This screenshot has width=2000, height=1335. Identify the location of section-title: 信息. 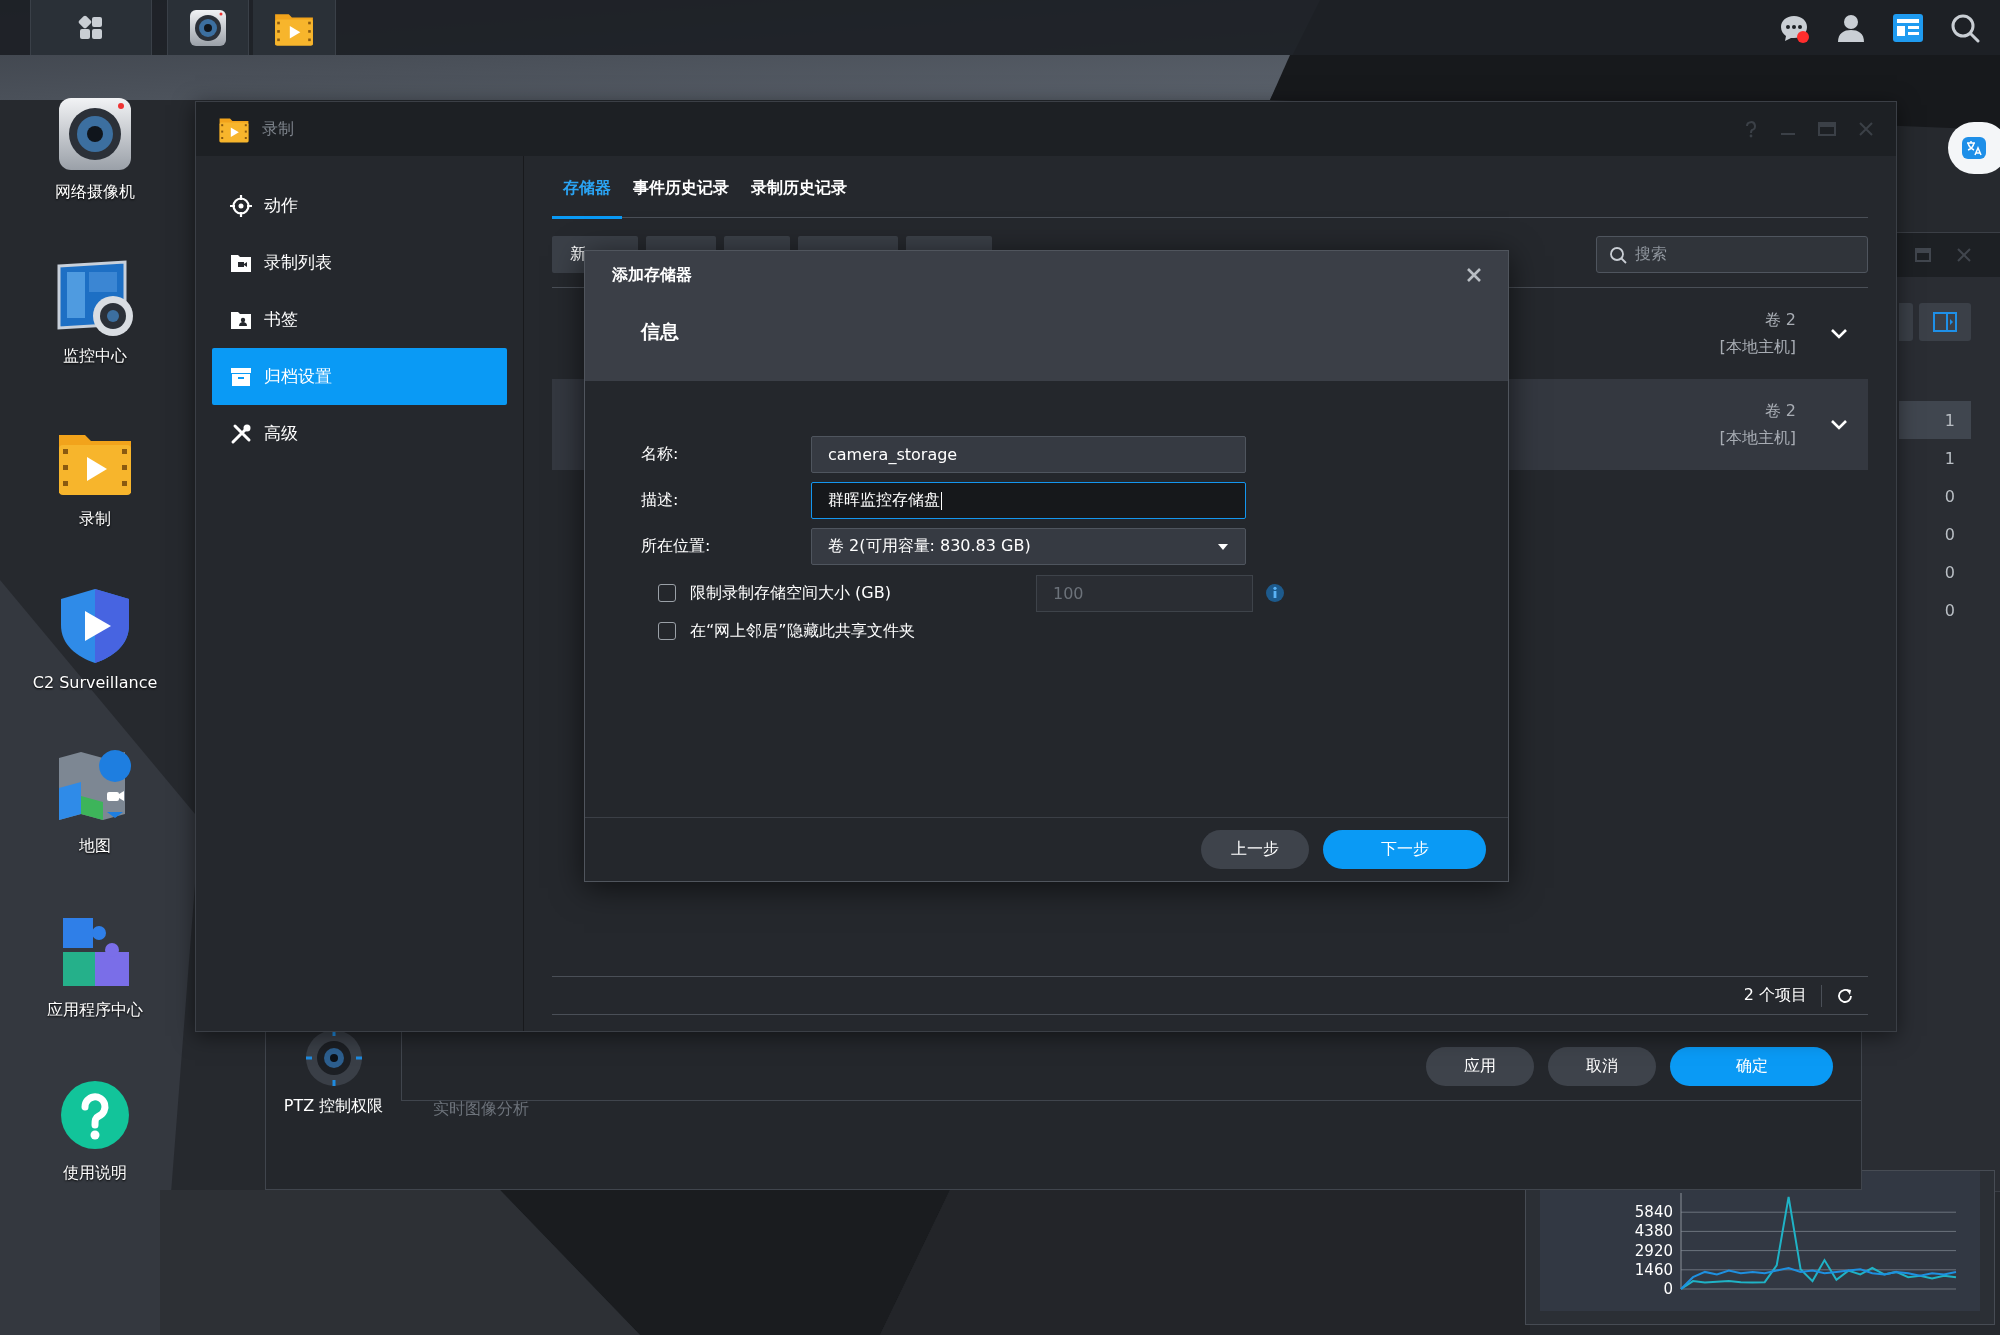
(659, 331).